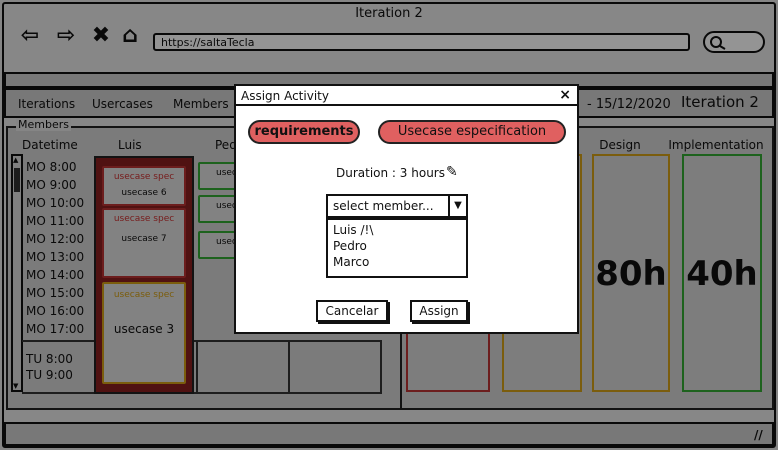  What do you see at coordinates (457, 206) in the screenshot?
I see `chevron-down-icon: ▼` at bounding box center [457, 206].